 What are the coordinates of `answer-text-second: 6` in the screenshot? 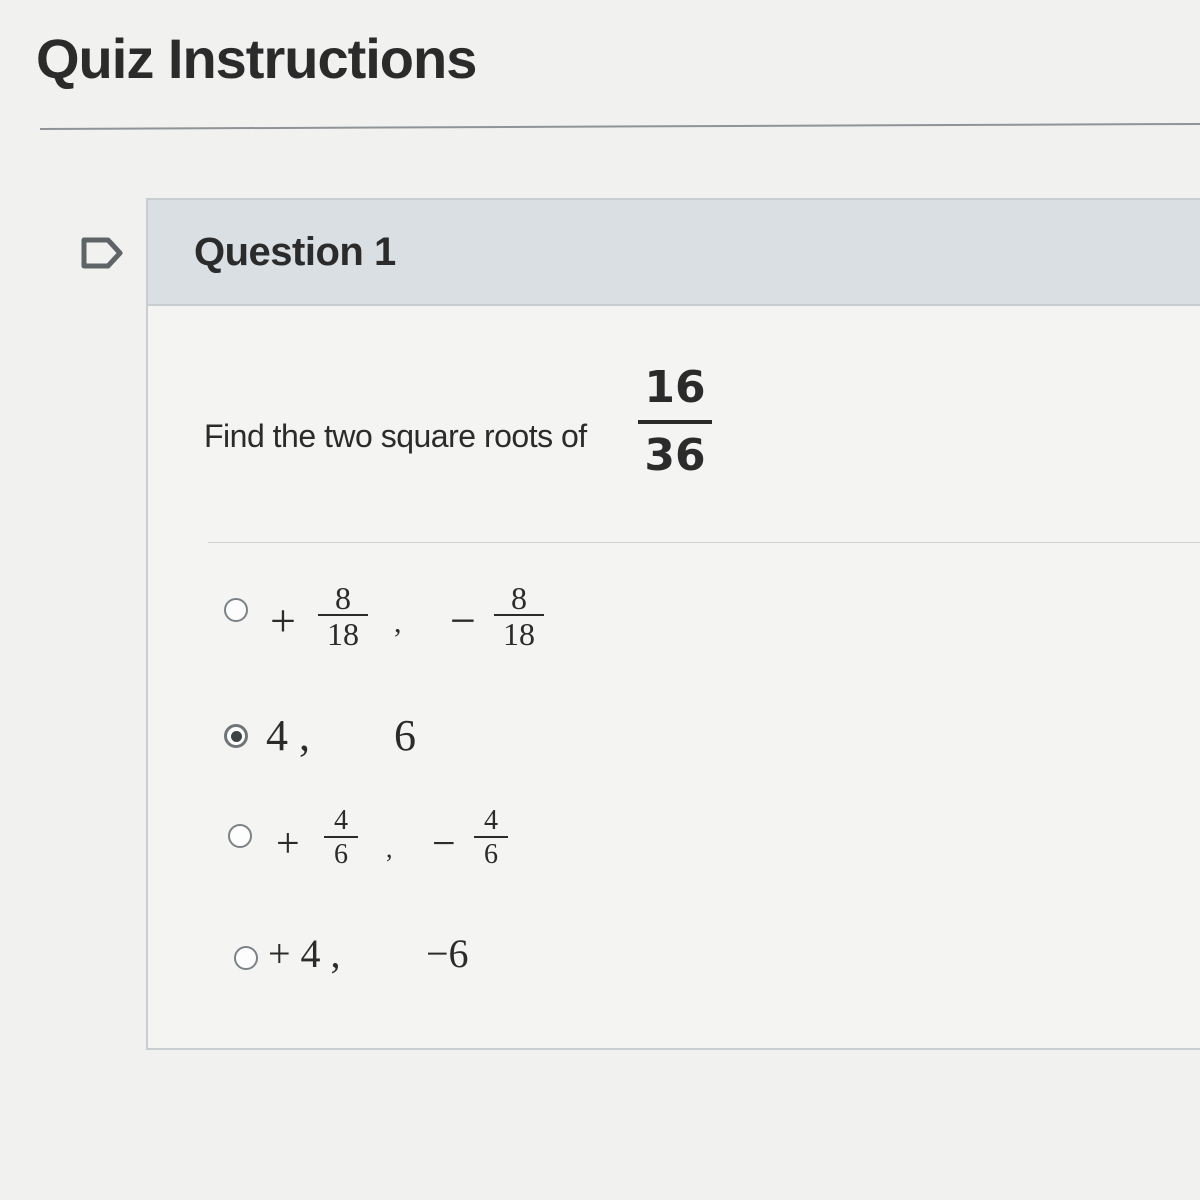 It's located at (405, 735).